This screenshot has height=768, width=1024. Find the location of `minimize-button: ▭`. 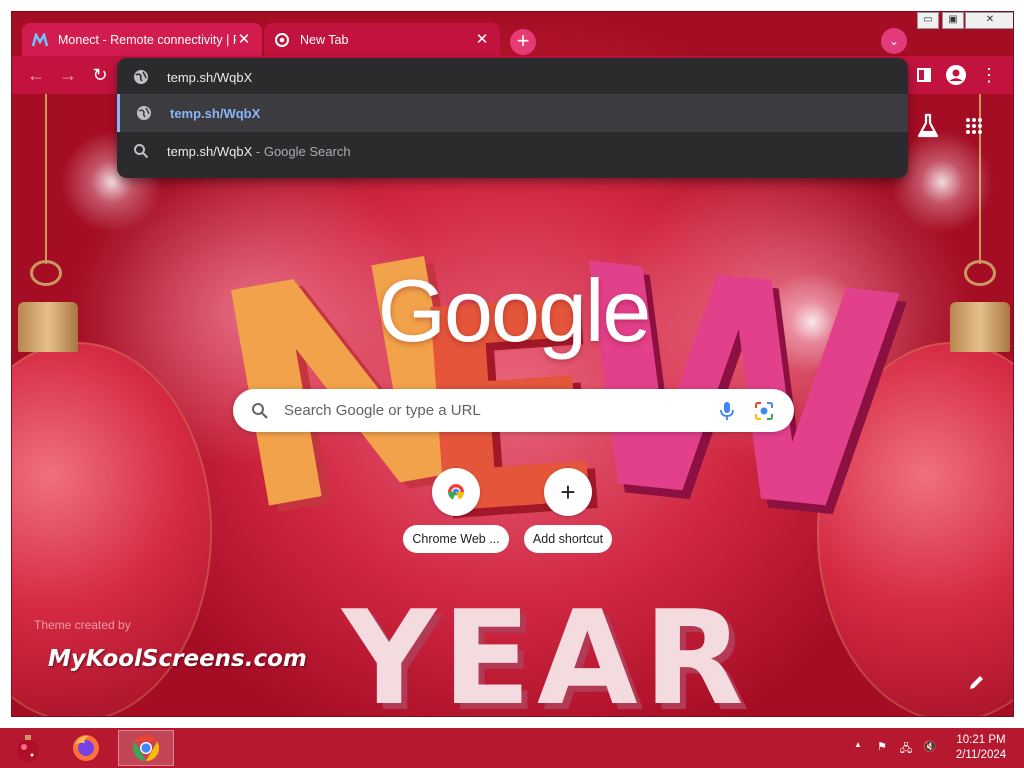

minimize-button: ▭ is located at coordinates (928, 20).